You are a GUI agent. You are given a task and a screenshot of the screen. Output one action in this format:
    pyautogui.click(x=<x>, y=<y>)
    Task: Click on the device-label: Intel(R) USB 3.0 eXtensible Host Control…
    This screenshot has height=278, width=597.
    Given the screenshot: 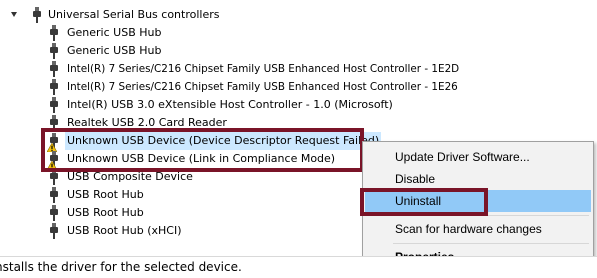 What is the action you would take?
    pyautogui.click(x=230, y=104)
    